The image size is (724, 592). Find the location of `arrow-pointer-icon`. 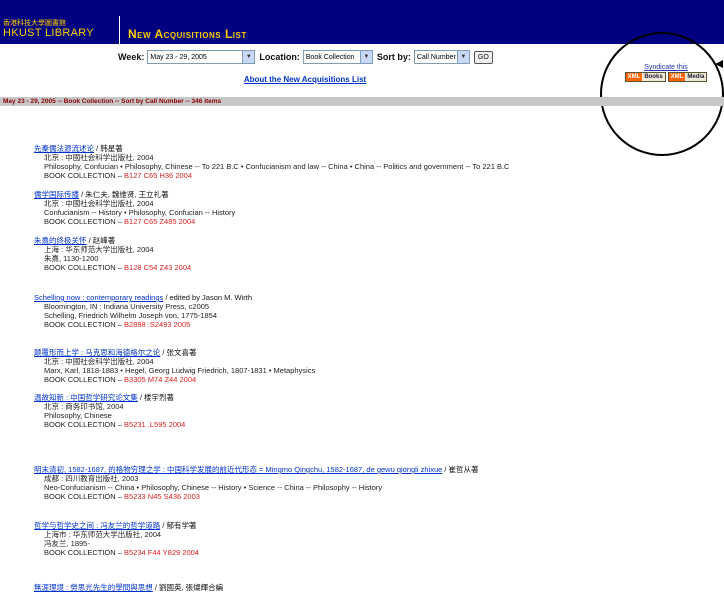

arrow-pointer-icon is located at coordinates (719, 64).